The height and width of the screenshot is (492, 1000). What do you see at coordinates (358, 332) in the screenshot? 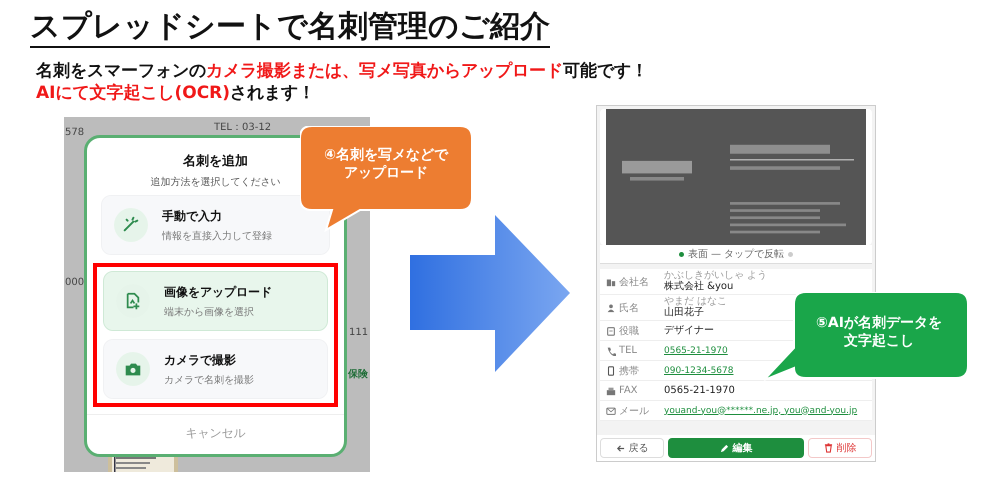
I see `backdrop-text: 111` at bounding box center [358, 332].